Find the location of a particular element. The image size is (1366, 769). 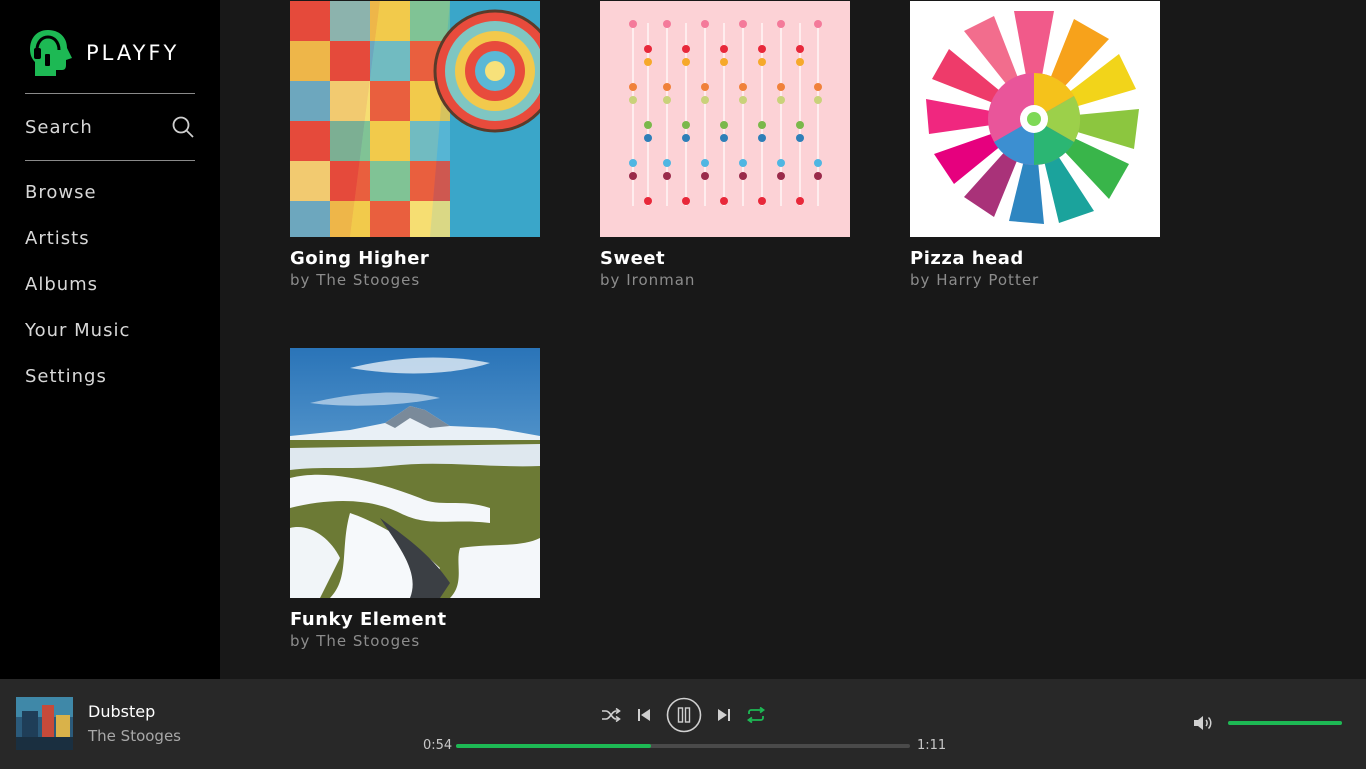

album-card: Sweet by Ironman is located at coordinates (725, 145).